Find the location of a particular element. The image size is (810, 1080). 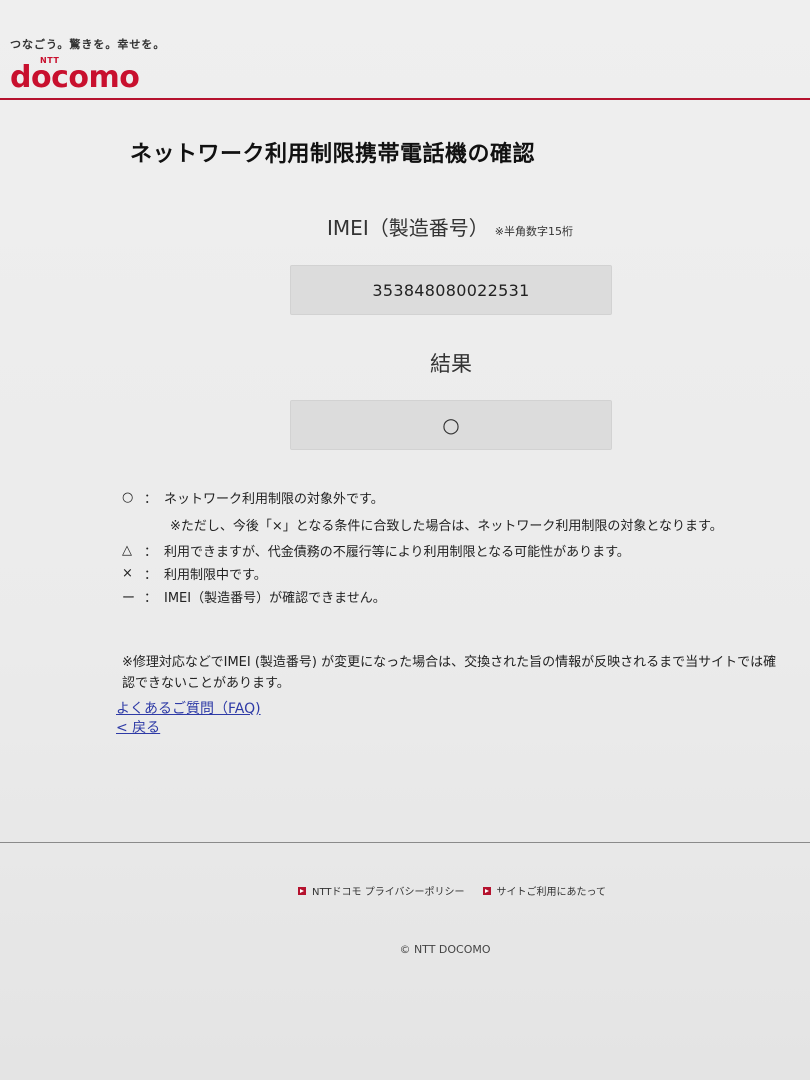

site-terms-link: サイトご利用にあたって is located at coordinates (544, 890).